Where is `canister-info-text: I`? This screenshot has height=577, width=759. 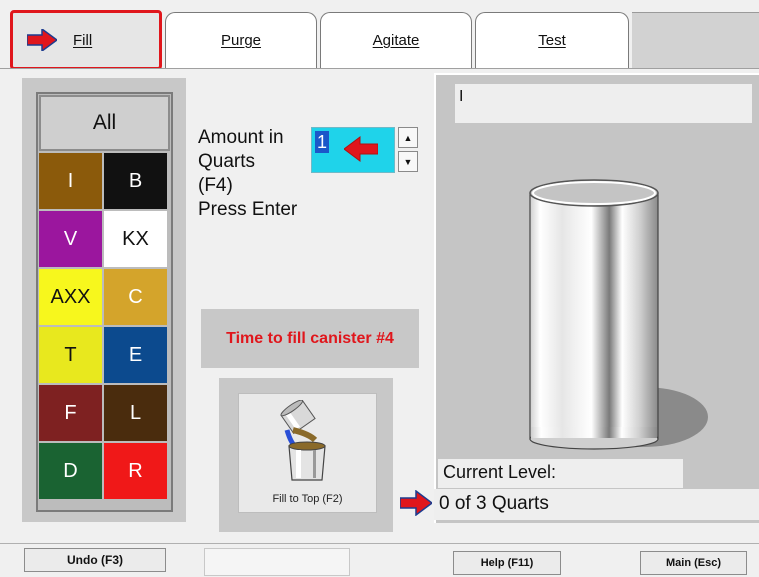 canister-info-text: I is located at coordinates (461, 96).